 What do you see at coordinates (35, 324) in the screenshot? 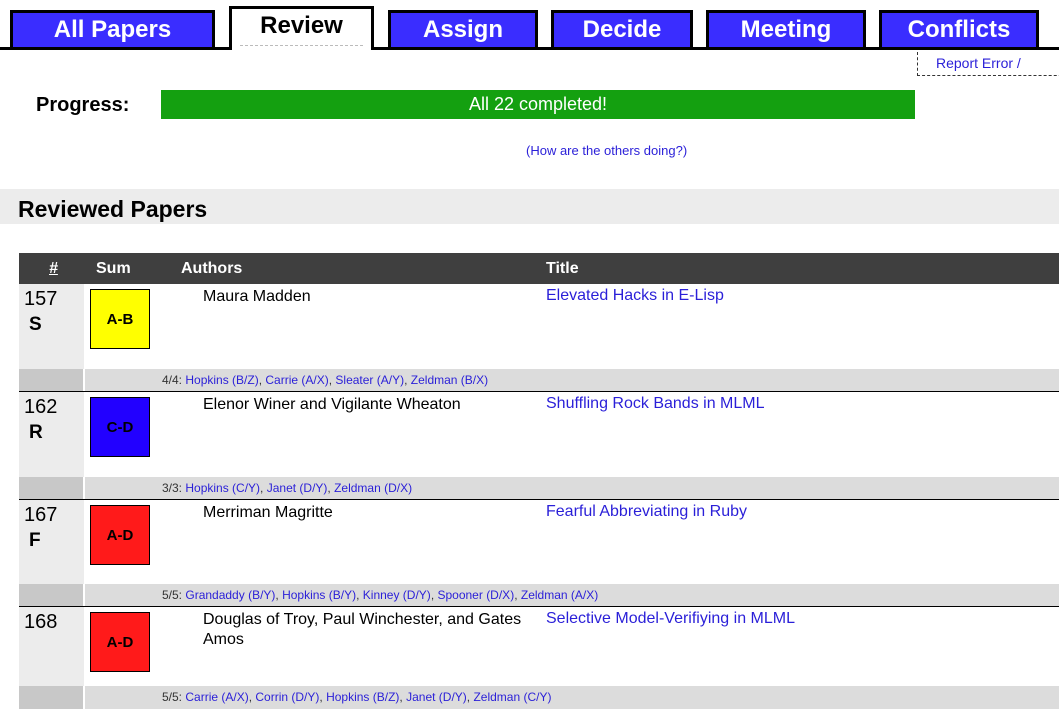
I see `paper-decision: S` at bounding box center [35, 324].